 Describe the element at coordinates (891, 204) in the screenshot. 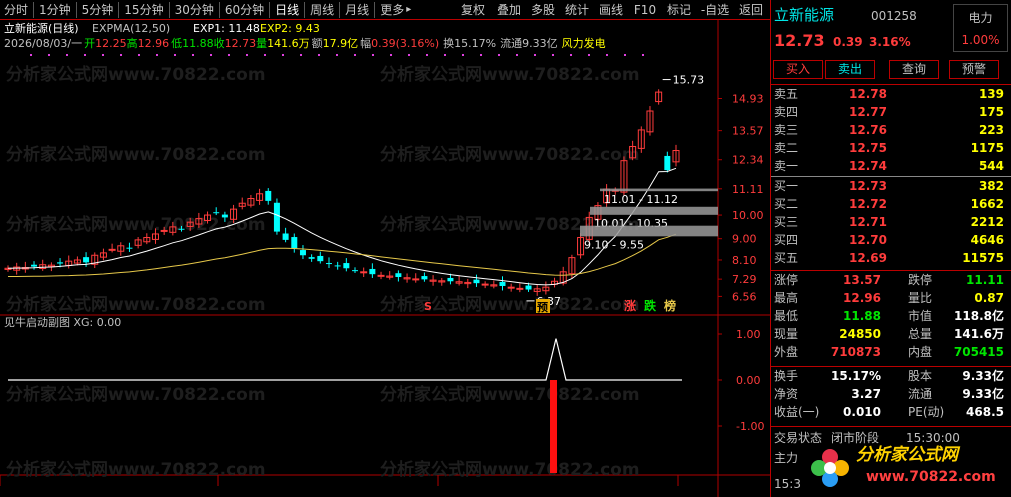

I see `bid-level-row: 买二 12.72 1662` at that location.